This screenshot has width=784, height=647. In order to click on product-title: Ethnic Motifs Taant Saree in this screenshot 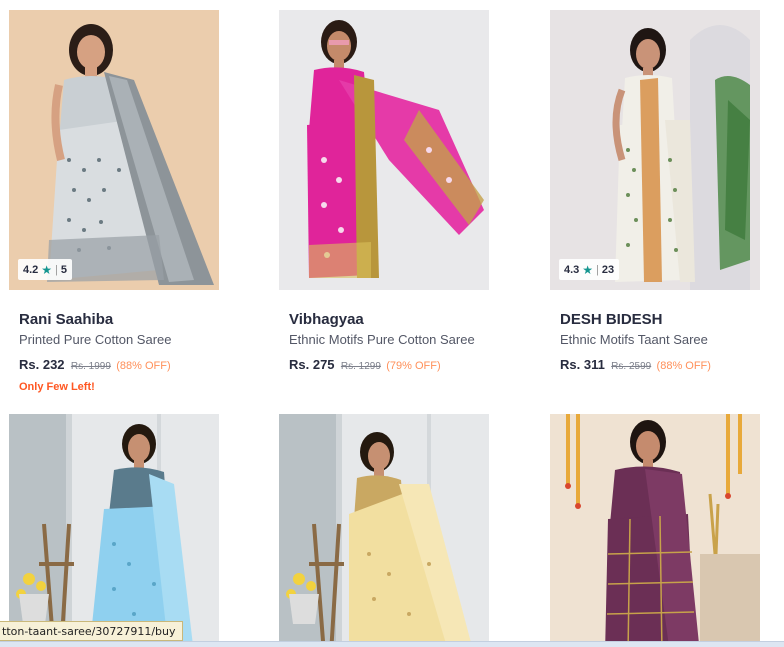, I will do `click(660, 339)`.